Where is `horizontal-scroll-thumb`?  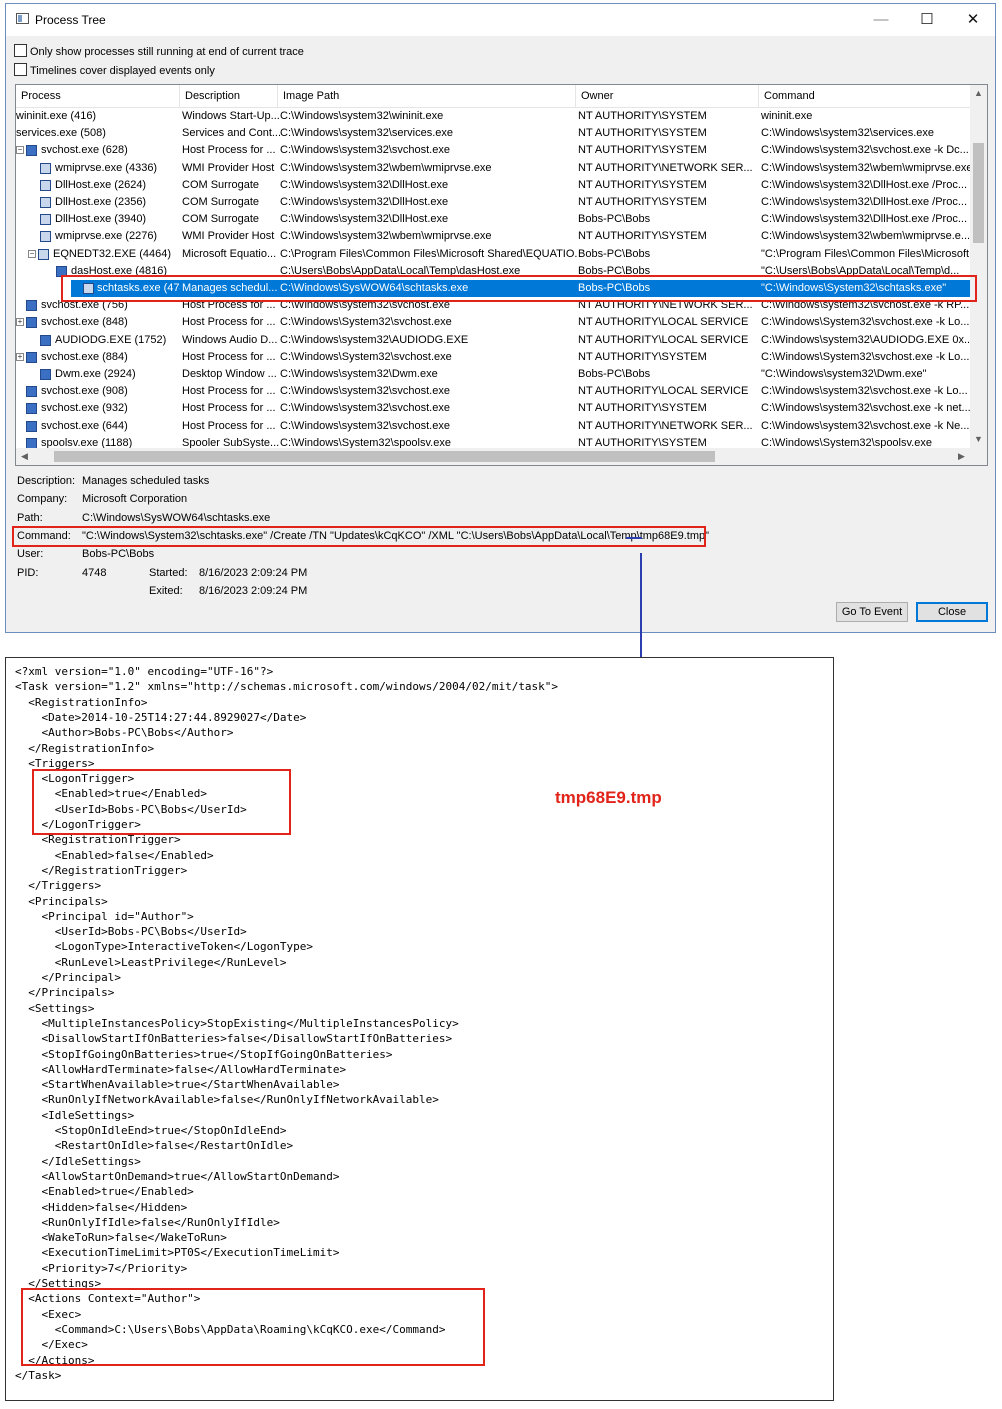 horizontal-scroll-thumb is located at coordinates (384, 456).